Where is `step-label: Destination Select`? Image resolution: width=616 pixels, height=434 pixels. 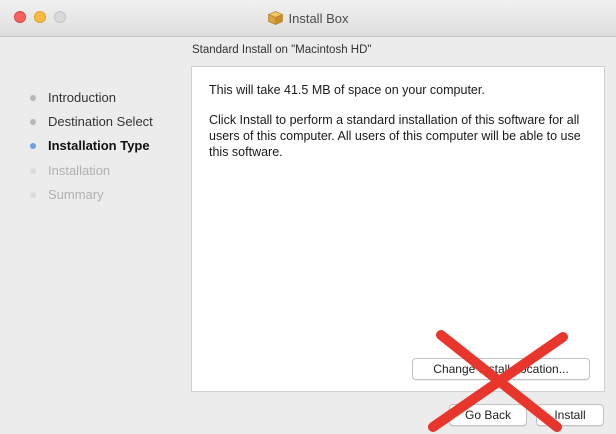
step-label: Destination Select is located at coordinates (100, 121).